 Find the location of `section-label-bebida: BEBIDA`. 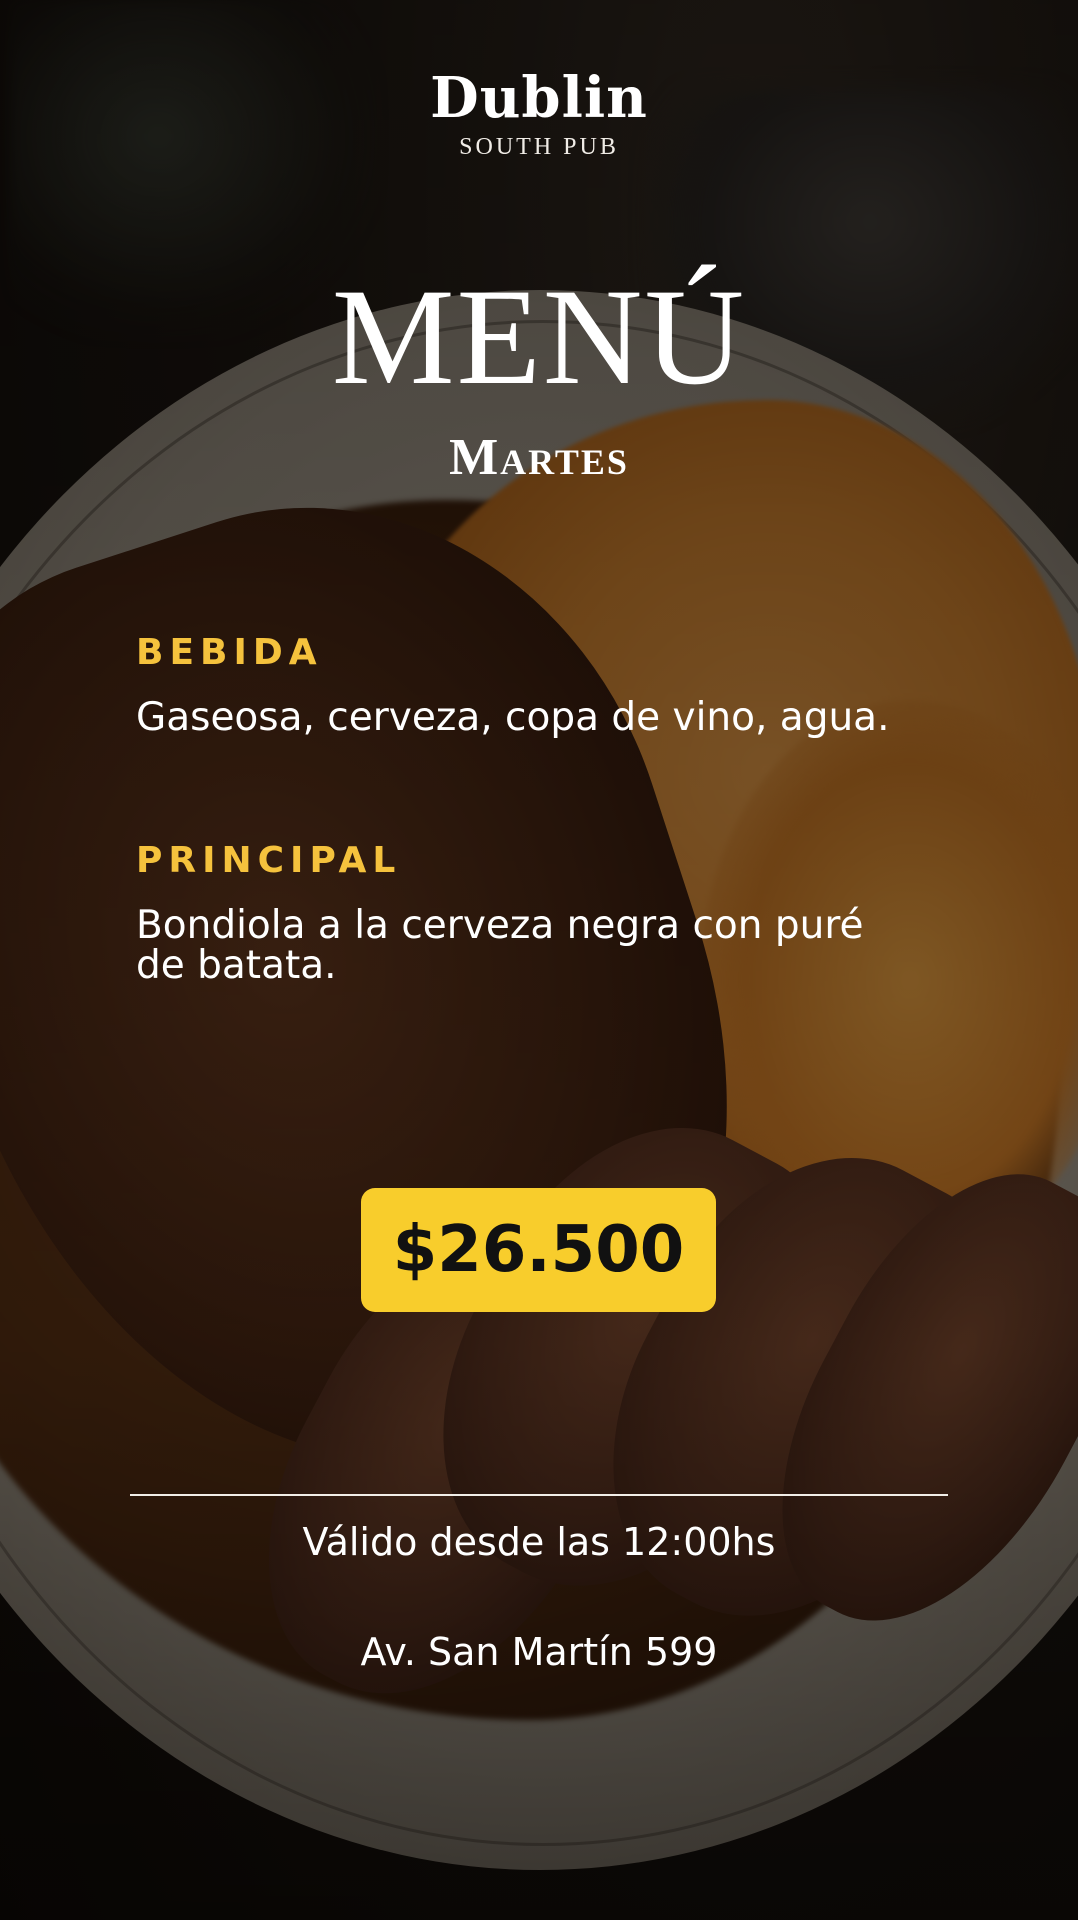

section-label-bebida: BEBIDA is located at coordinates (229, 652).